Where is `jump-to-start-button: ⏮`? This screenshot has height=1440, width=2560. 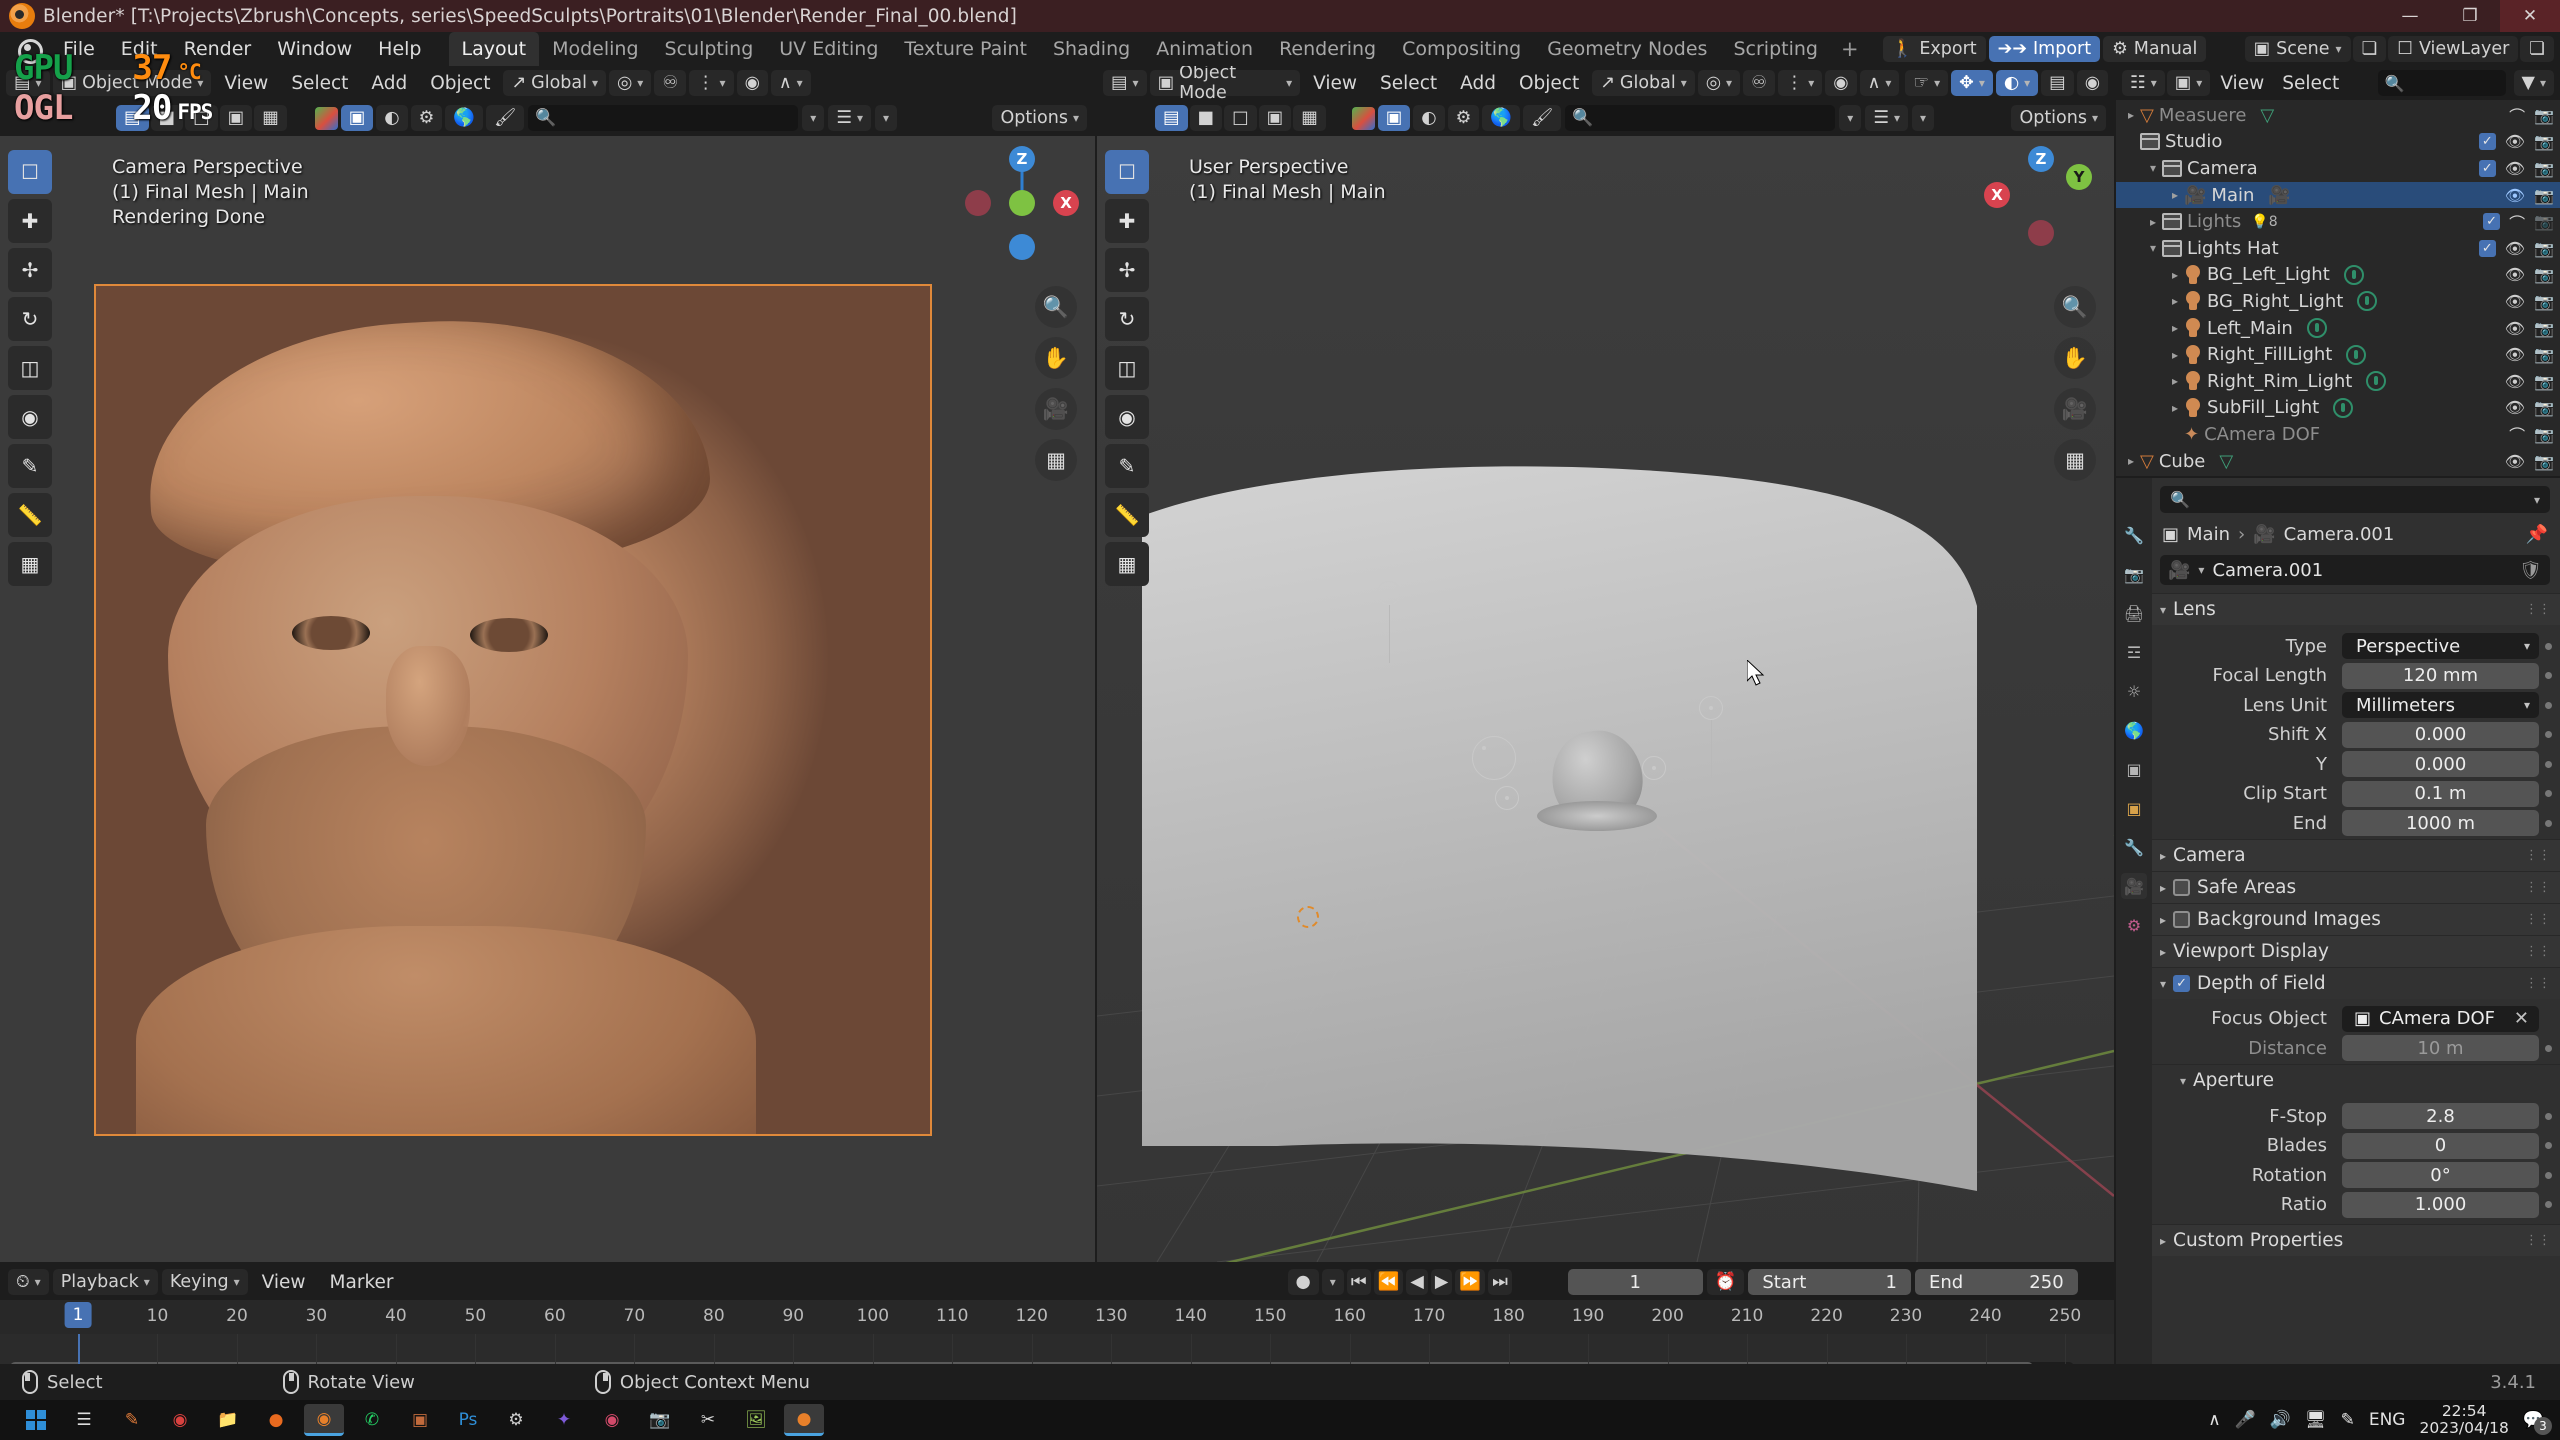 jump-to-start-button: ⏮ is located at coordinates (1358, 1282).